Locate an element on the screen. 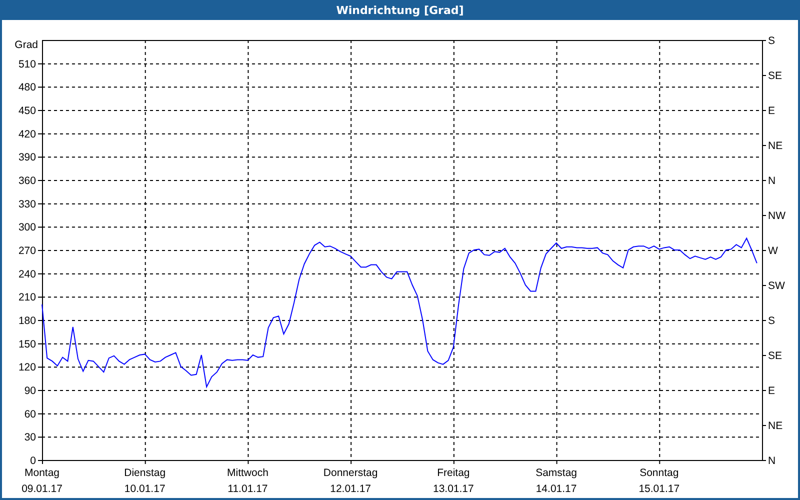  date-label: 13.01.17 is located at coordinates (453, 489).